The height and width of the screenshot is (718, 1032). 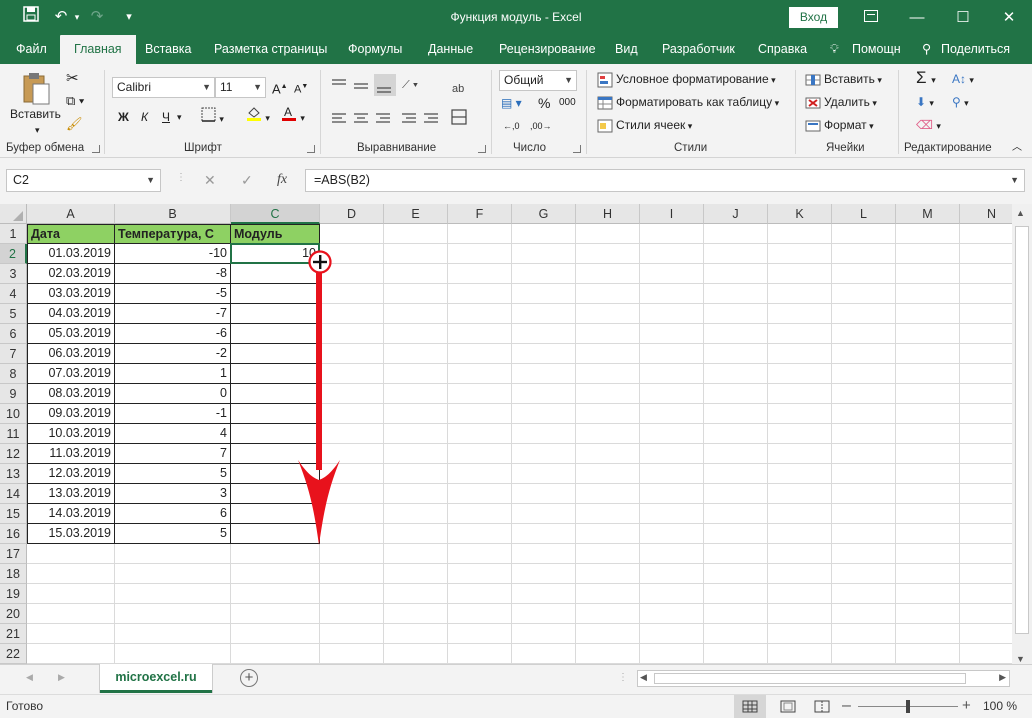 What do you see at coordinates (71, 374) in the screenshot?
I see `cell-a8: 07.03.2019` at bounding box center [71, 374].